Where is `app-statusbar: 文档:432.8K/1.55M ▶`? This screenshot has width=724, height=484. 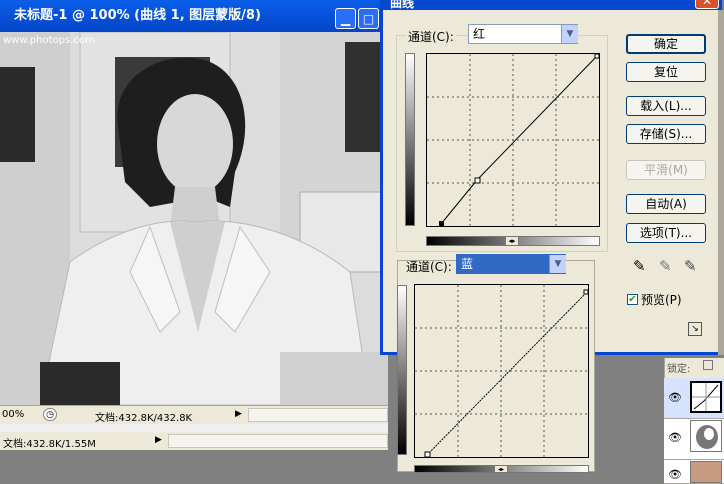 app-statusbar: 文档:432.8K/1.55M ▶ is located at coordinates (194, 441).